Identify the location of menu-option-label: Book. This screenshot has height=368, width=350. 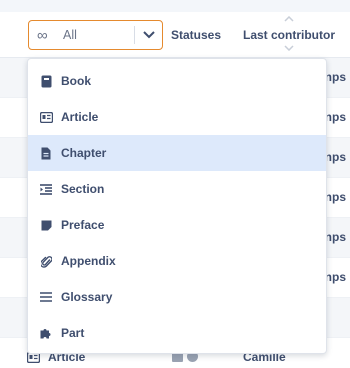
(76, 81).